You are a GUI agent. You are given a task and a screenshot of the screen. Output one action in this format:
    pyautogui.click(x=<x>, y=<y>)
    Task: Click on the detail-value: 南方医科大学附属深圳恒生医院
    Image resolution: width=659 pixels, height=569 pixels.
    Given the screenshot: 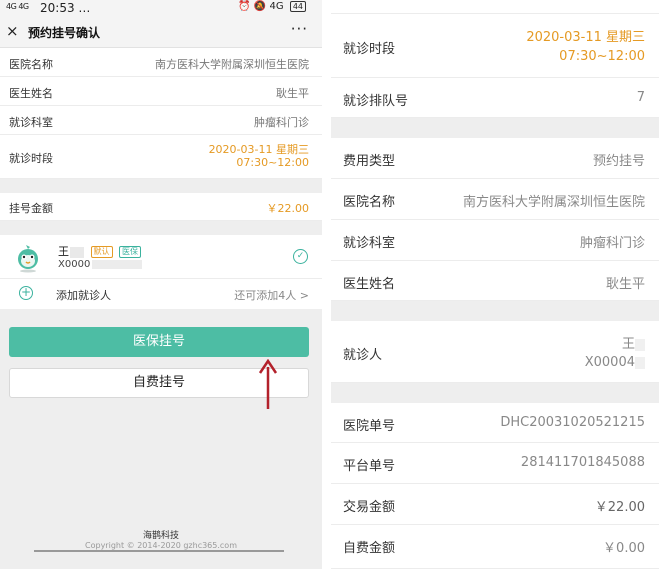 What is the action you would take?
    pyautogui.click(x=553, y=202)
    